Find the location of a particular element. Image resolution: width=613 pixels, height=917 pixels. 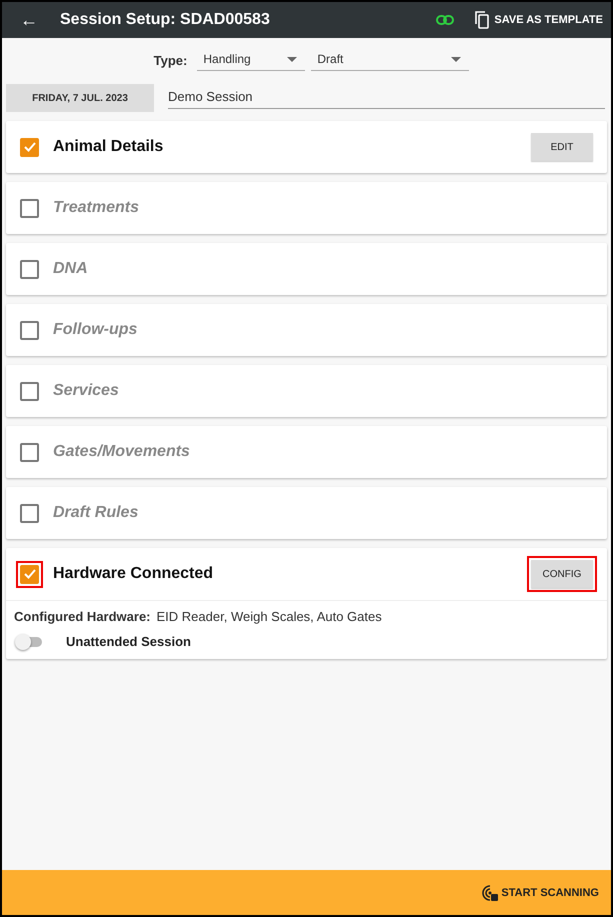

link-icon is located at coordinates (445, 20).